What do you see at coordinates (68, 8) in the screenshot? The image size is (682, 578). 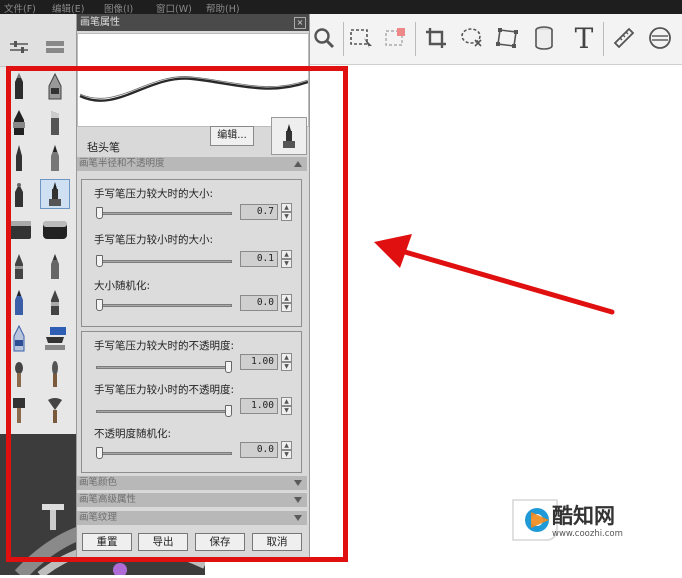 I see `menu-edit: 编辑(E)` at bounding box center [68, 8].